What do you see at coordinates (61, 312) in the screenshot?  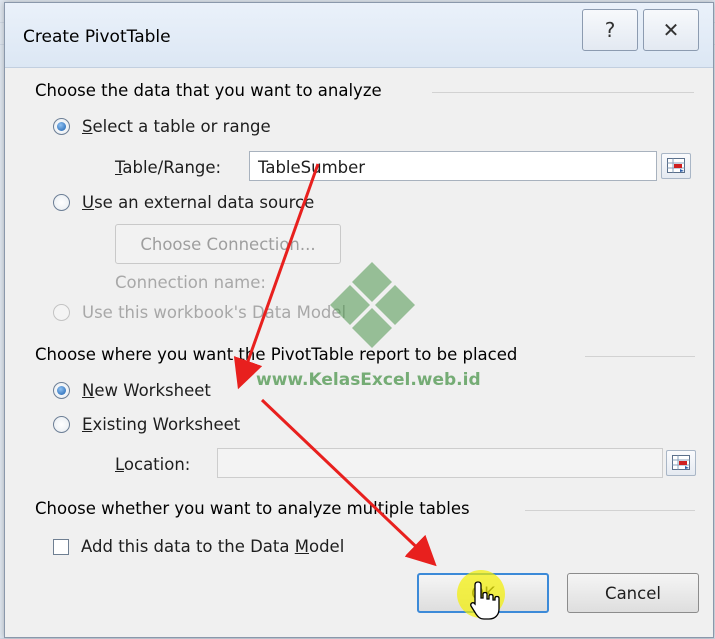 I see `radio-button-disabled` at bounding box center [61, 312].